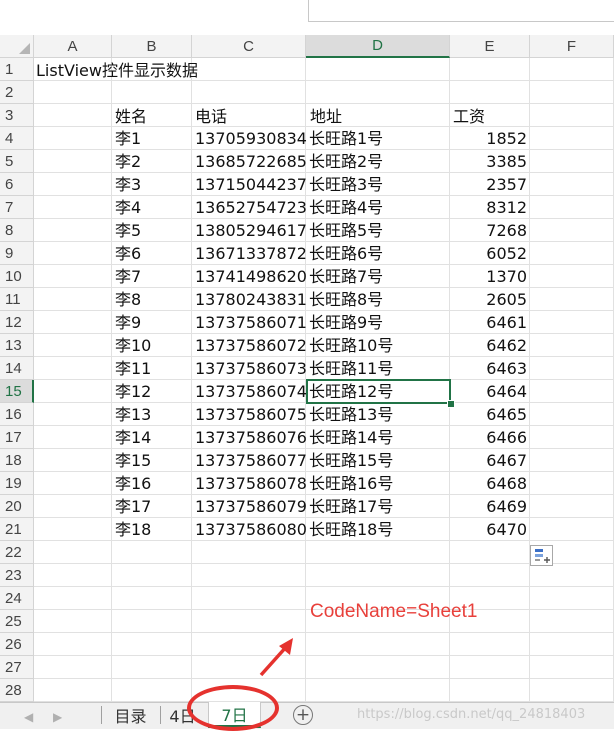 This screenshot has width=614, height=731. What do you see at coordinates (152, 368) in the screenshot?
I see `cell-name: 李11` at bounding box center [152, 368].